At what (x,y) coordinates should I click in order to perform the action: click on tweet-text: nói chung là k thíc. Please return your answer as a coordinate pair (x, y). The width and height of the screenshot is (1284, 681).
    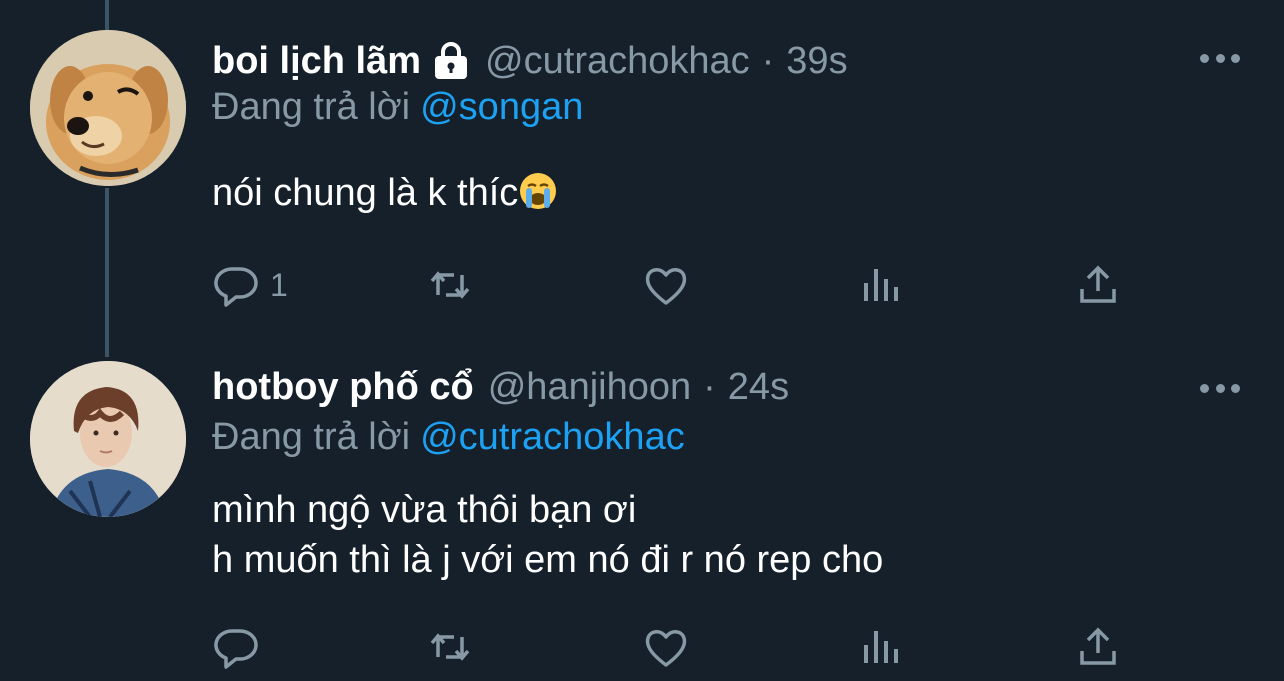
    Looking at the image, I should click on (385, 193).